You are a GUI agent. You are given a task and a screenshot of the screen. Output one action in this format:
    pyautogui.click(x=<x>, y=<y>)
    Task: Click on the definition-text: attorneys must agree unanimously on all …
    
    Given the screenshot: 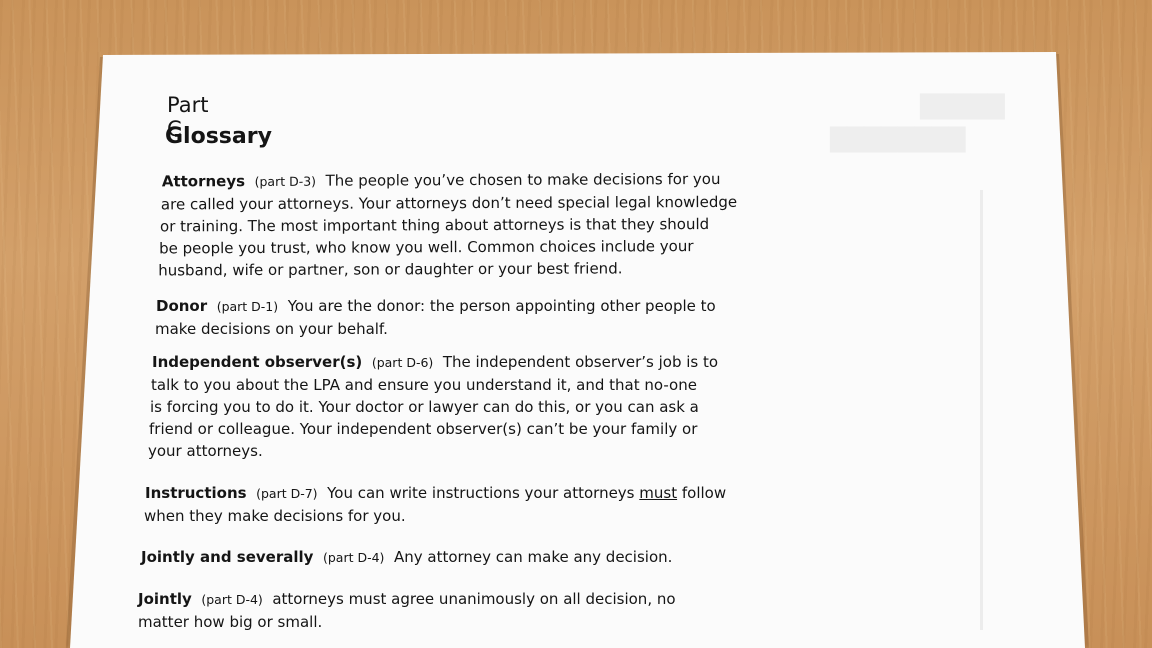 What is the action you would take?
    pyautogui.click(x=474, y=599)
    